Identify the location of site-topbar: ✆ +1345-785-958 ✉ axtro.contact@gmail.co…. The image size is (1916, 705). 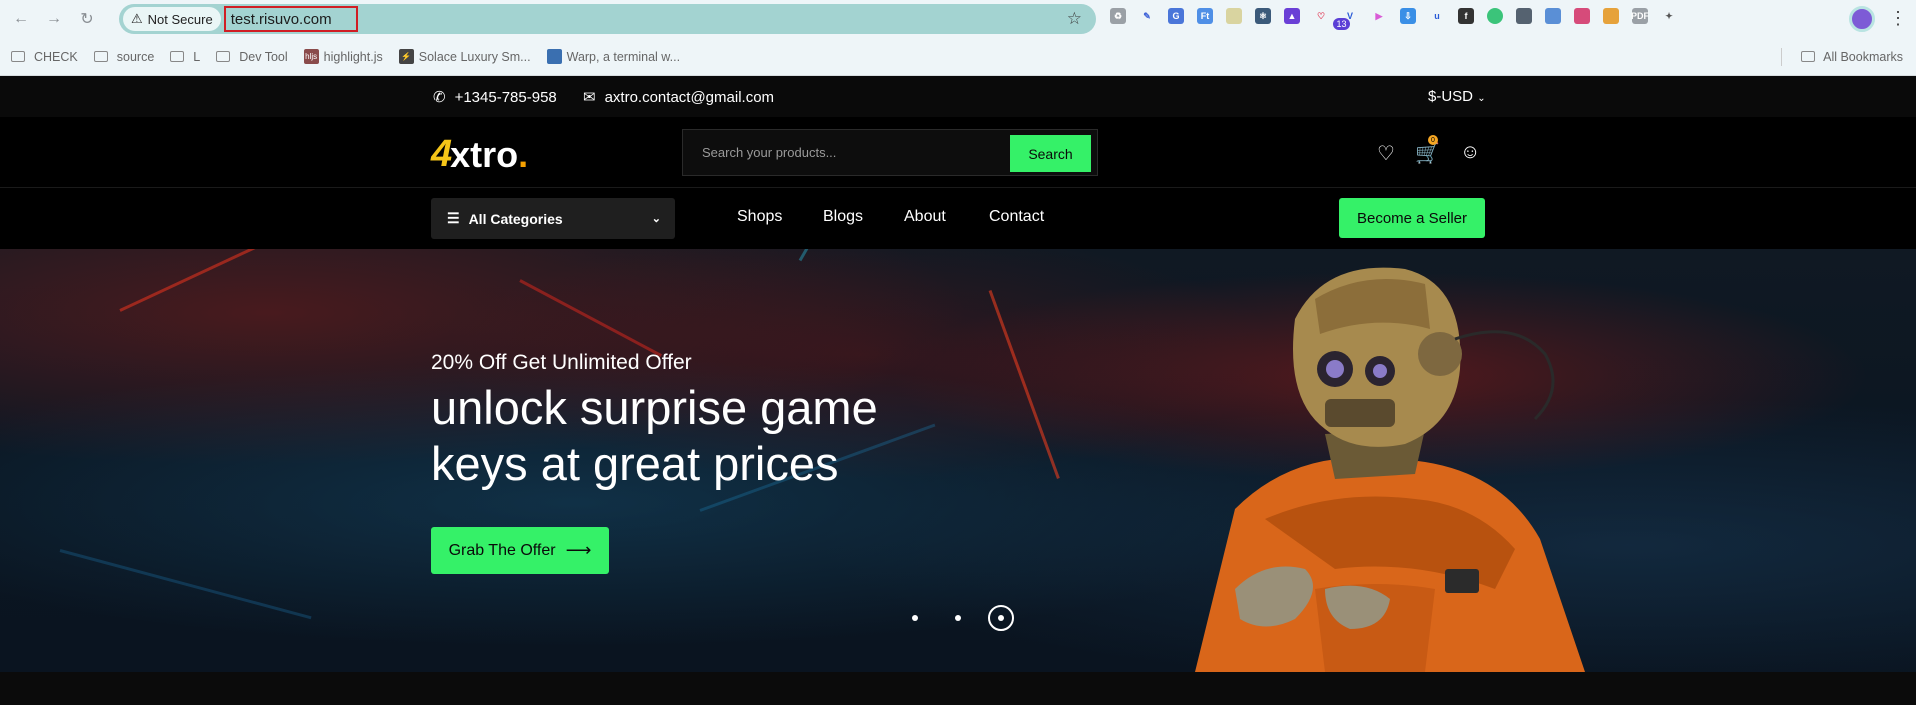
(958, 96).